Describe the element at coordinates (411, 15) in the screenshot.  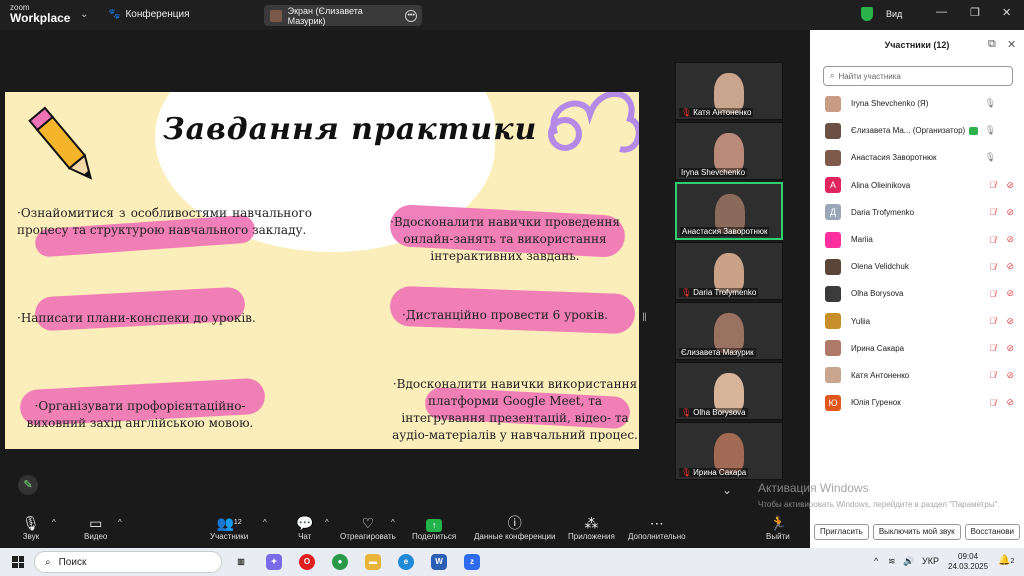
I see `more-options-icon: •••` at that location.